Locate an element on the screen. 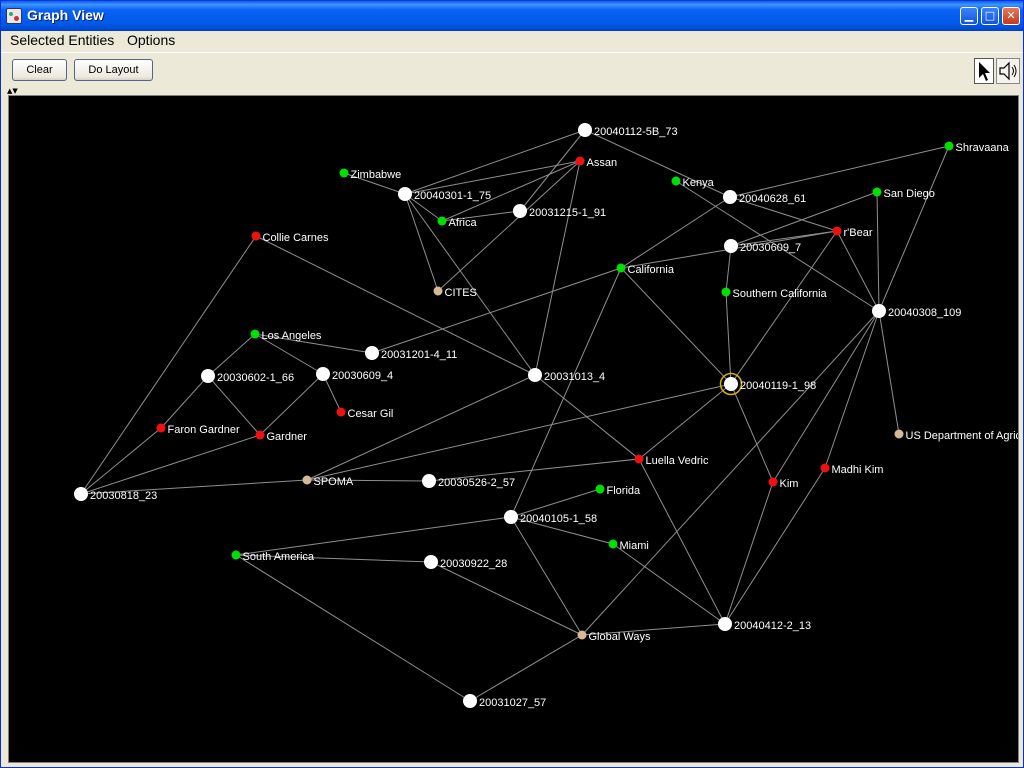 Image resolution: width=1024 pixels, height=768 pixels. menu-options: Options is located at coordinates (151, 40).